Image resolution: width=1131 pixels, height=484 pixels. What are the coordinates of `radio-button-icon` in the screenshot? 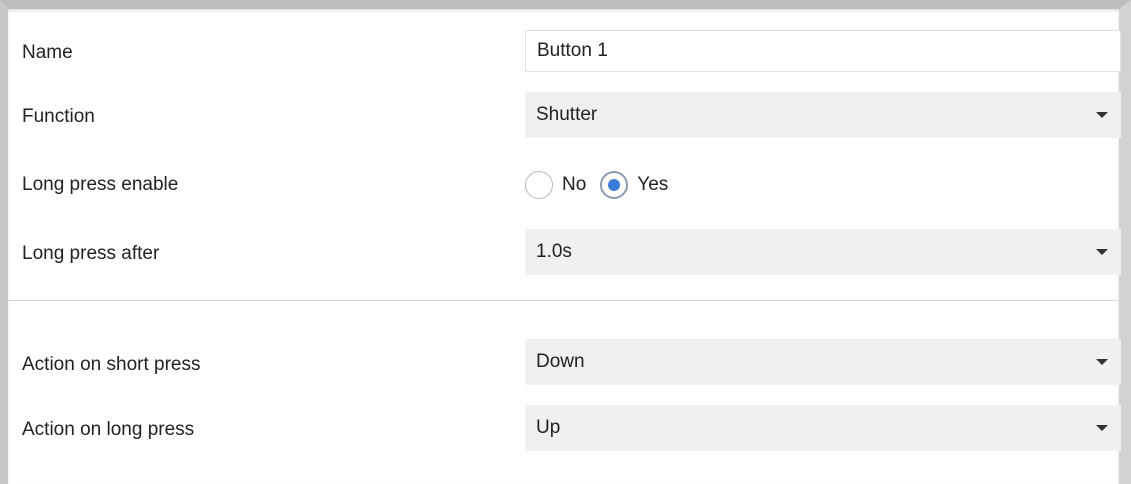 It's located at (539, 185).